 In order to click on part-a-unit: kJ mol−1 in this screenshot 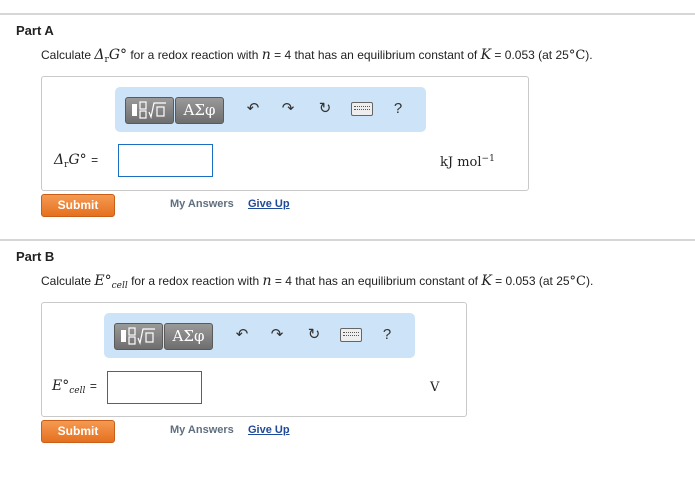, I will do `click(467, 162)`.